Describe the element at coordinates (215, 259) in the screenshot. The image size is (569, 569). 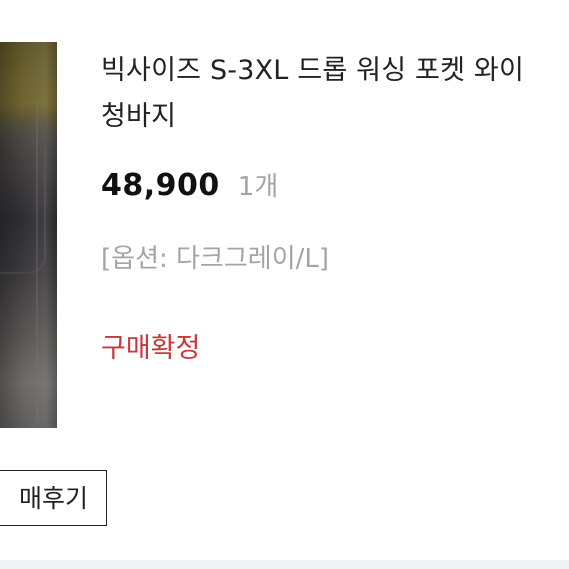
I see `product-option: [옵션: 다크그레이/L]` at that location.